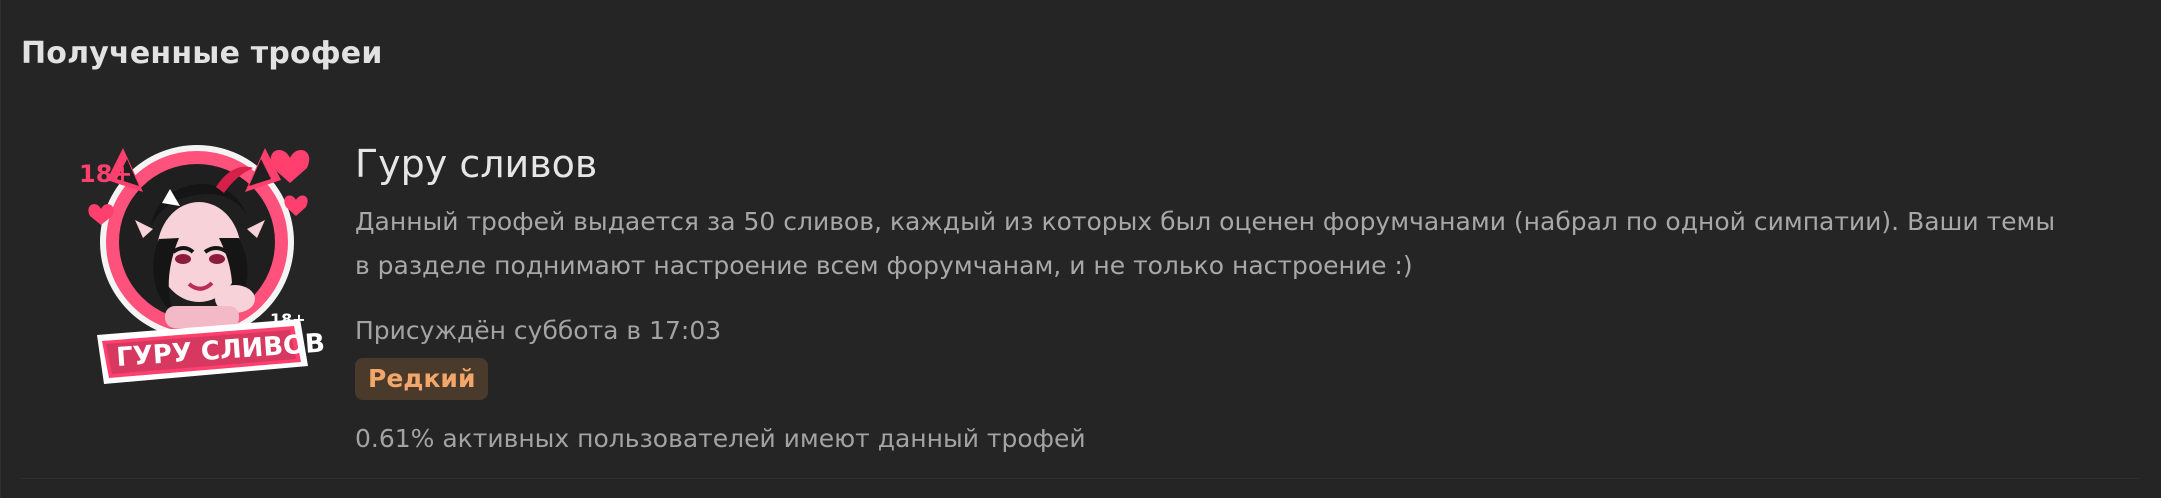 The image size is (2161, 498). Describe the element at coordinates (1080, 478) in the screenshot. I see `section-divider` at that location.